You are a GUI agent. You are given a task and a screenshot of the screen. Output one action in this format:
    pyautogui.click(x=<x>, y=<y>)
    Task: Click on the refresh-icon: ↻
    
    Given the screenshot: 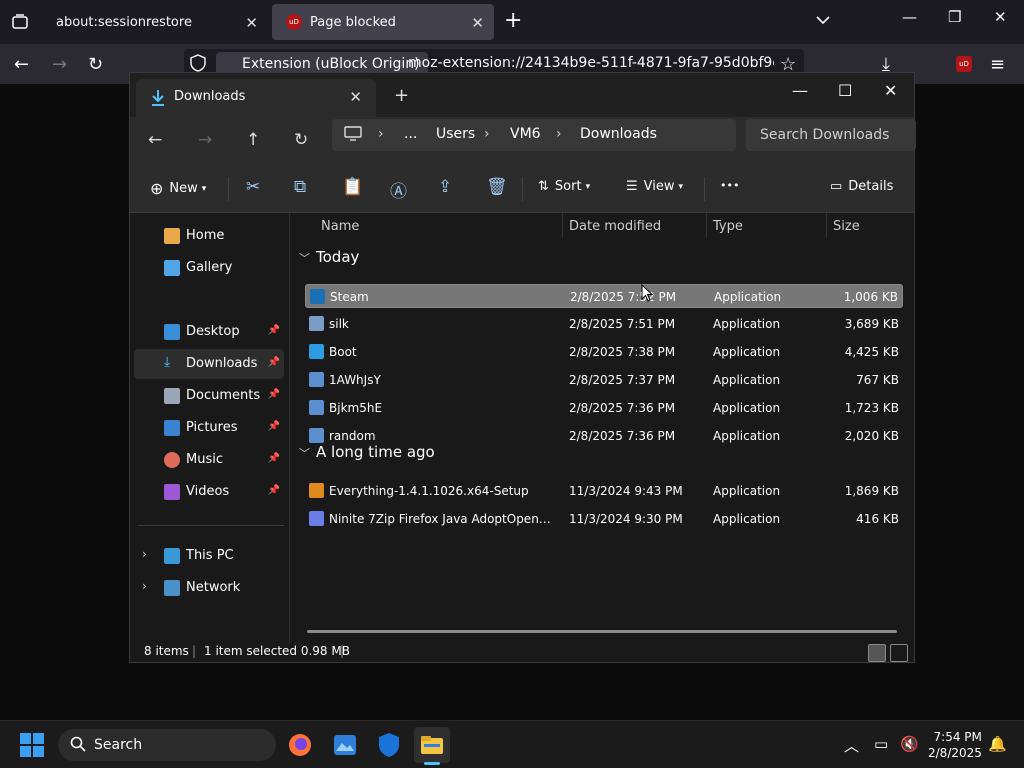 What is the action you would take?
    pyautogui.click(x=301, y=140)
    